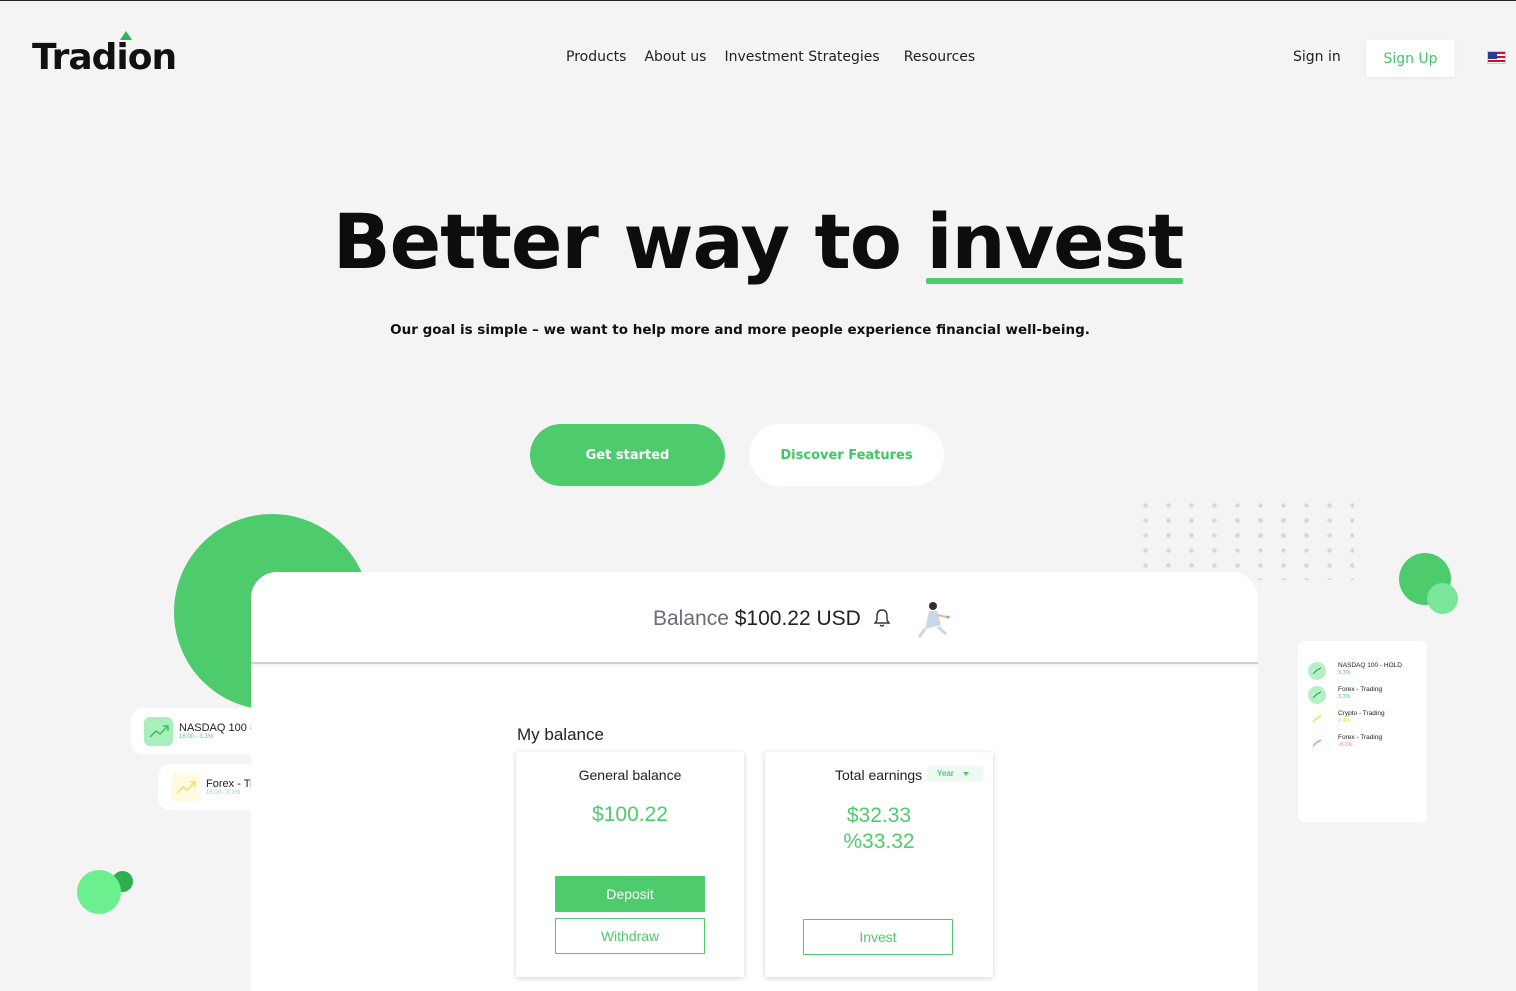 Image resolution: width=1516 pixels, height=991 pixels. What do you see at coordinates (940, 57) in the screenshot?
I see `nav-resources: Resources` at bounding box center [940, 57].